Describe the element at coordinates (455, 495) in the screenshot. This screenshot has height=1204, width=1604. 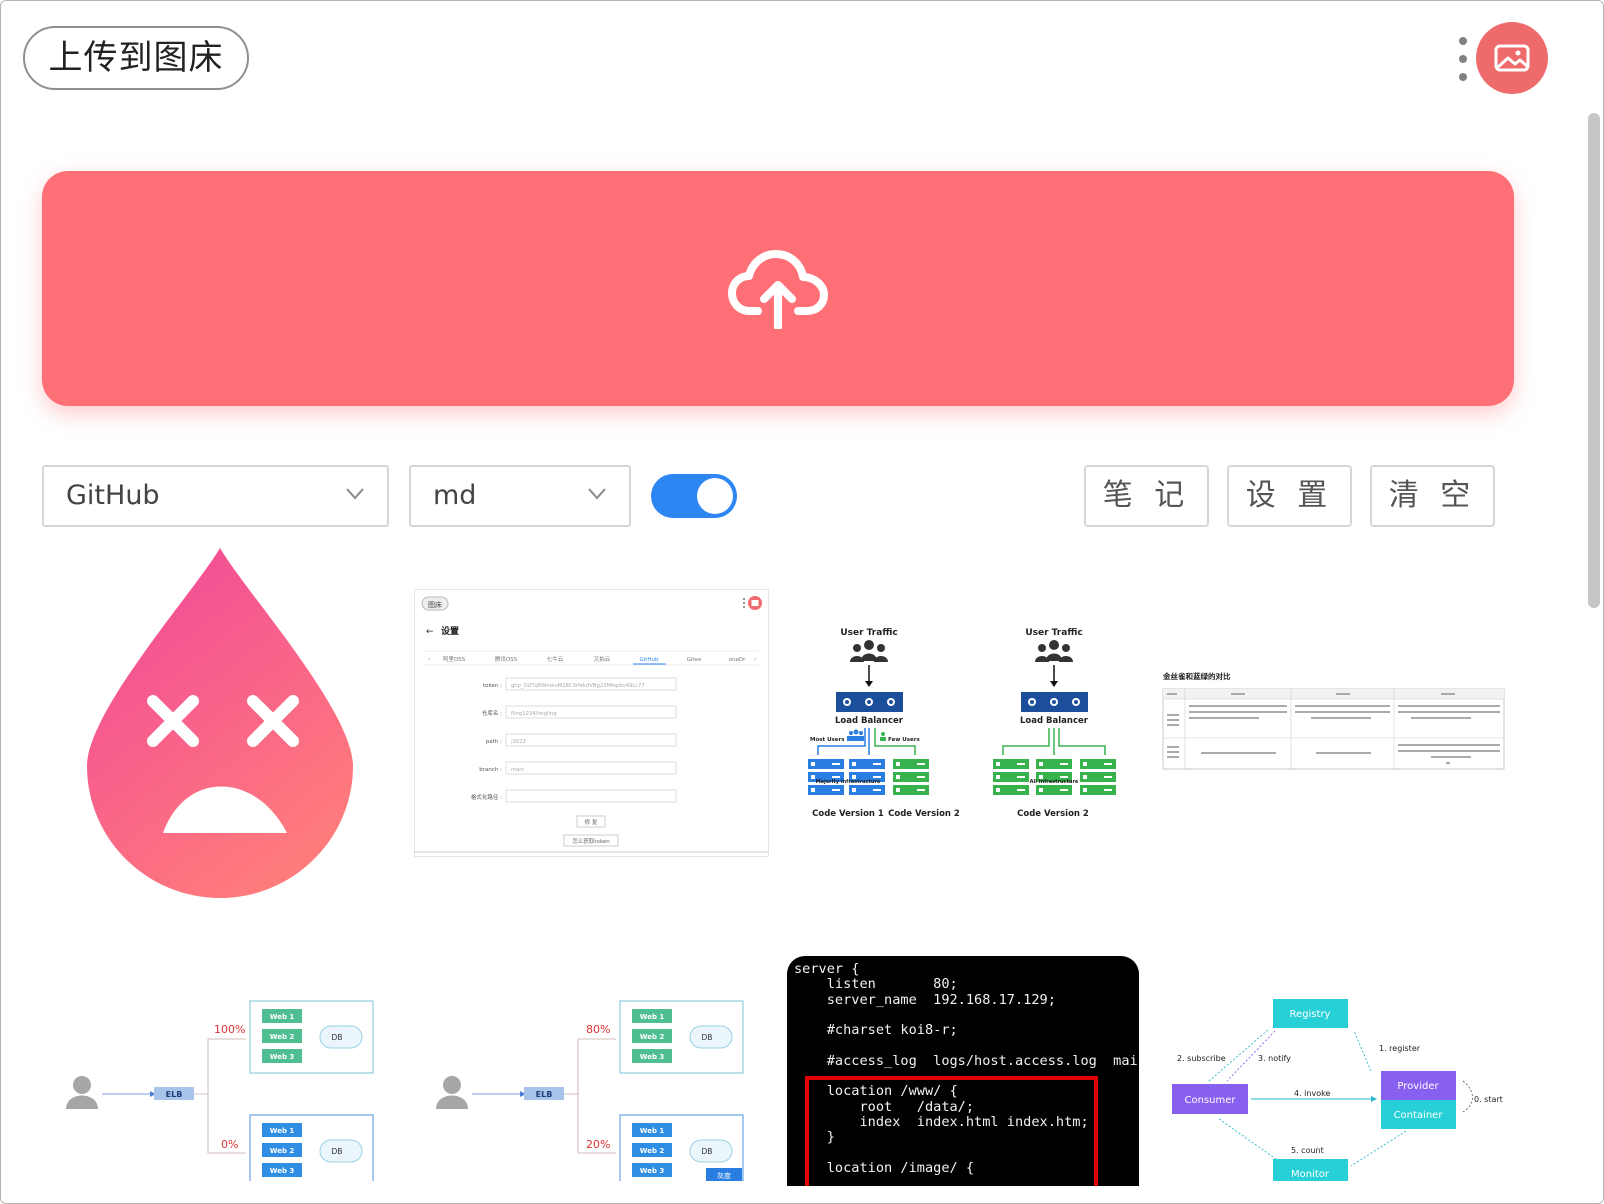
I see `link-format-value: md` at that location.